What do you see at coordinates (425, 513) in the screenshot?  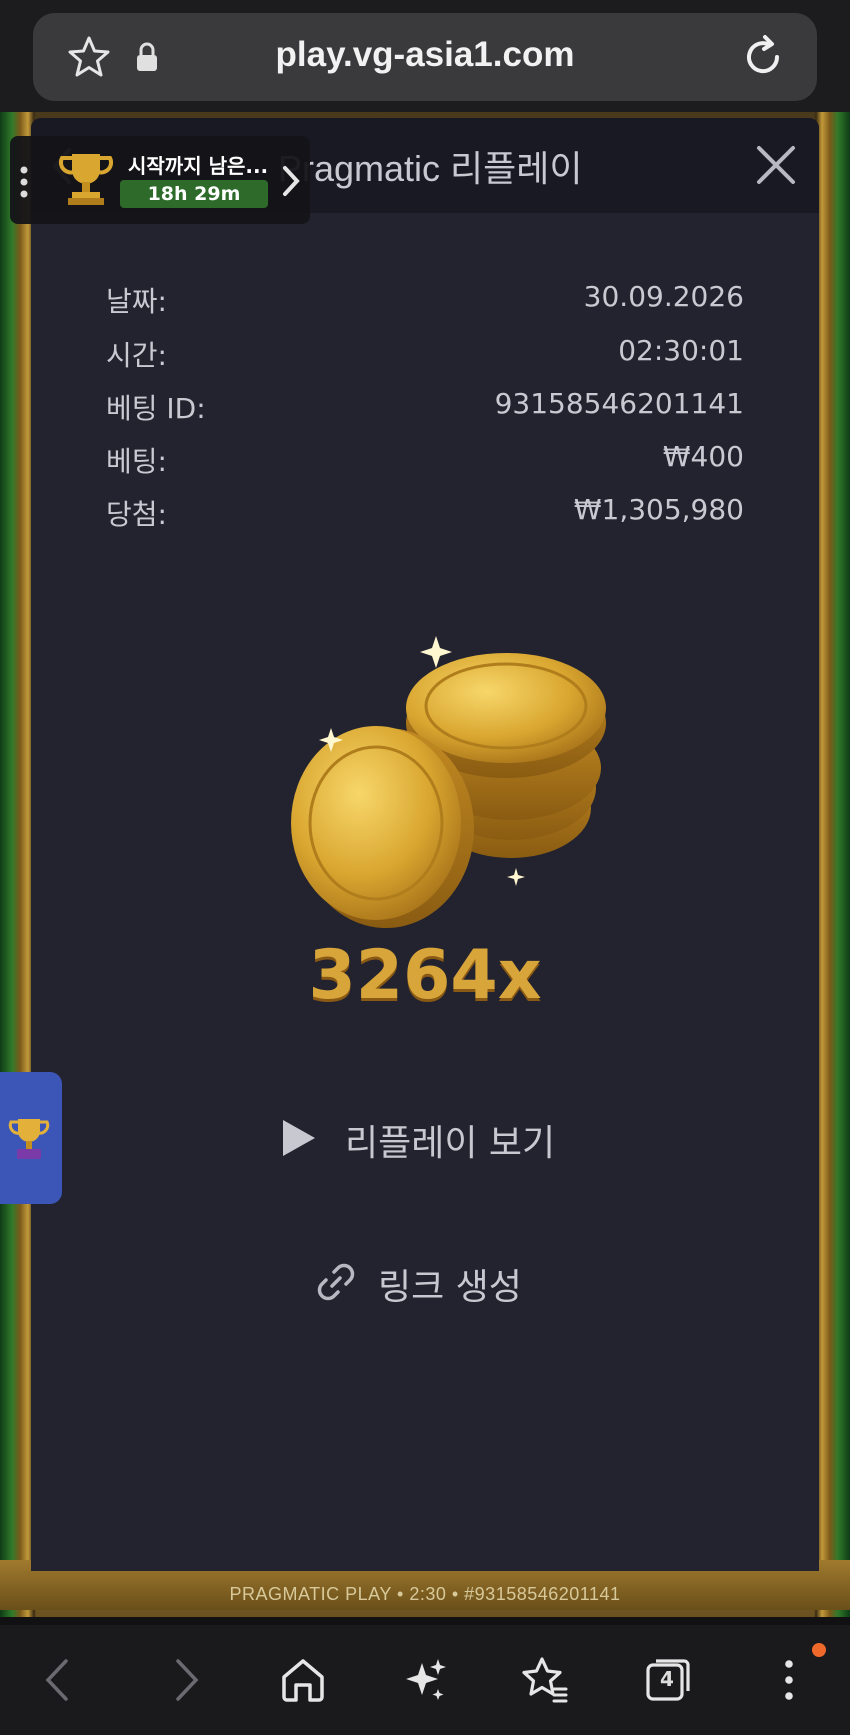 I see `info-row-win: 당첨: ₩1,305,980` at bounding box center [425, 513].